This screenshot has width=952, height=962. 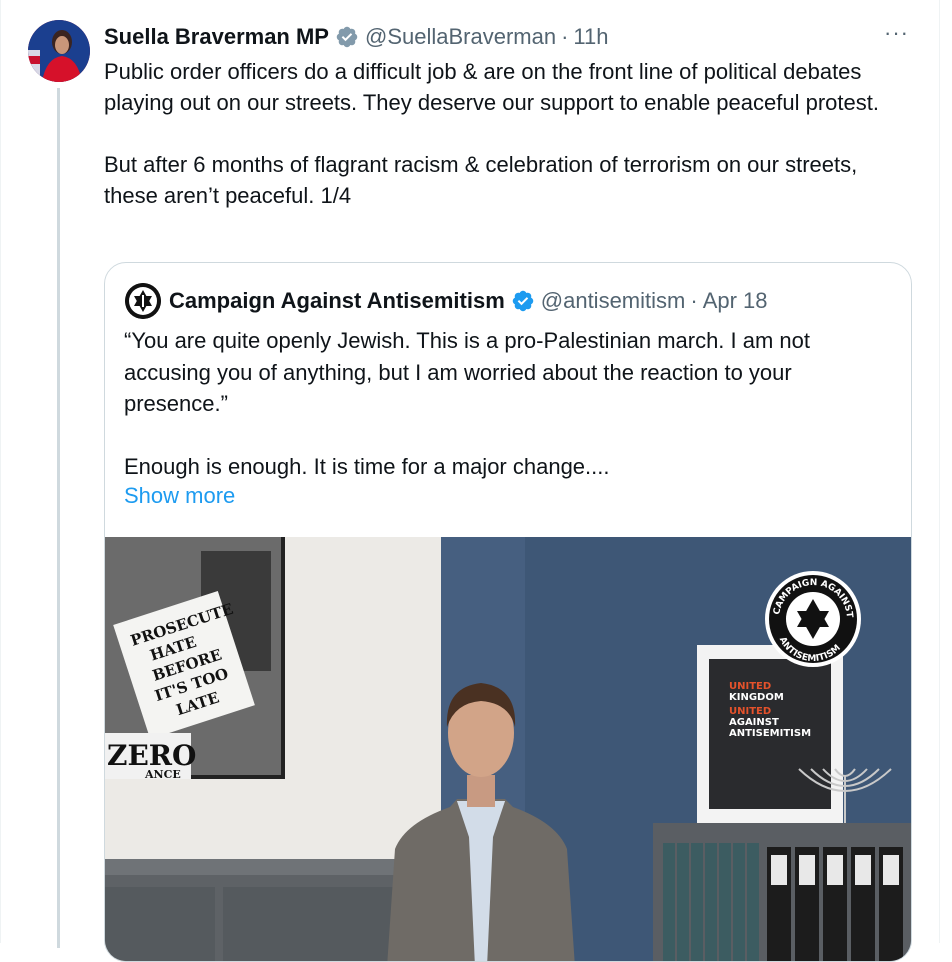 I want to click on poster-line: KINGDOM, so click(x=756, y=697).